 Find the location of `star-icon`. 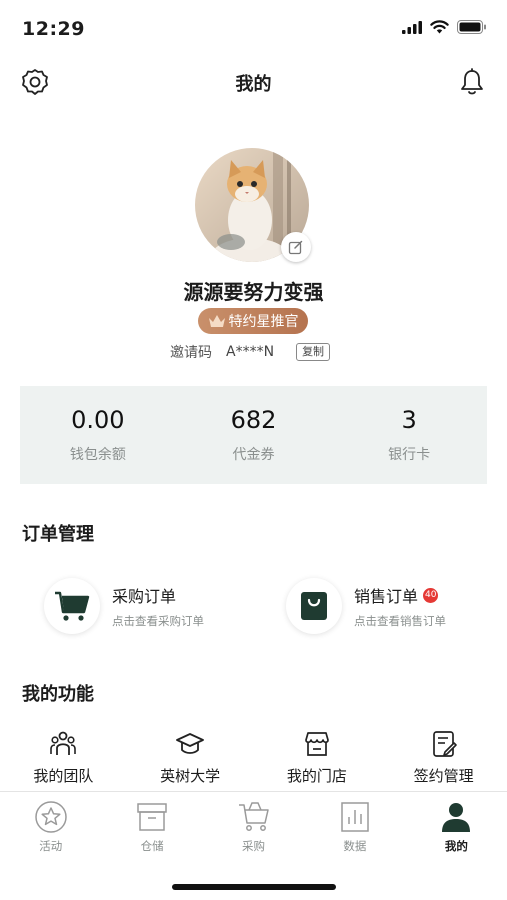

star-icon is located at coordinates (50, 817).